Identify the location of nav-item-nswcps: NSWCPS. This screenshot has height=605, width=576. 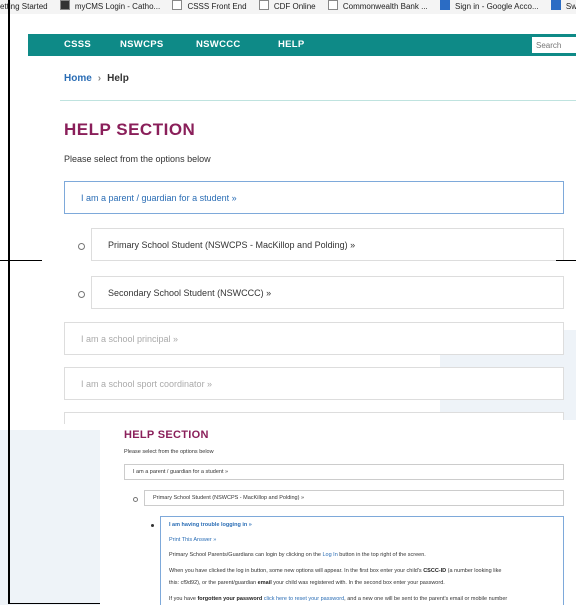
(142, 45).